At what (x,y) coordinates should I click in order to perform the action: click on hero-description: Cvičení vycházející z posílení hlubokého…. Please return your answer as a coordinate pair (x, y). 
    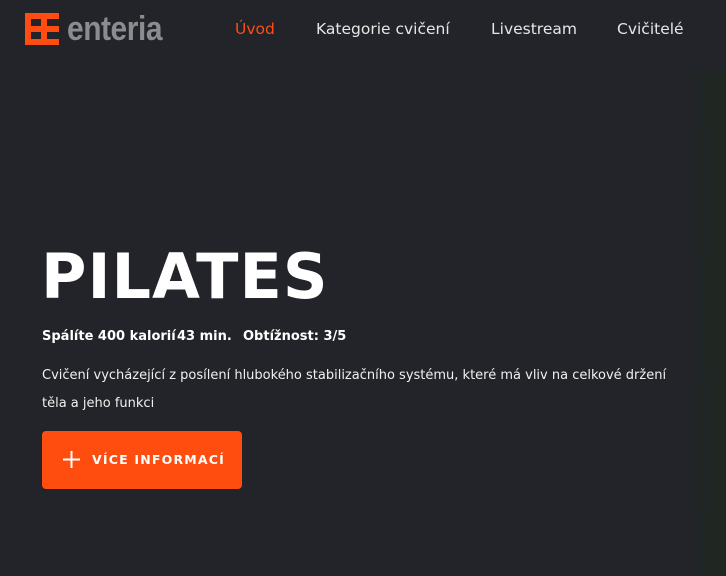
    Looking at the image, I should click on (354, 389).